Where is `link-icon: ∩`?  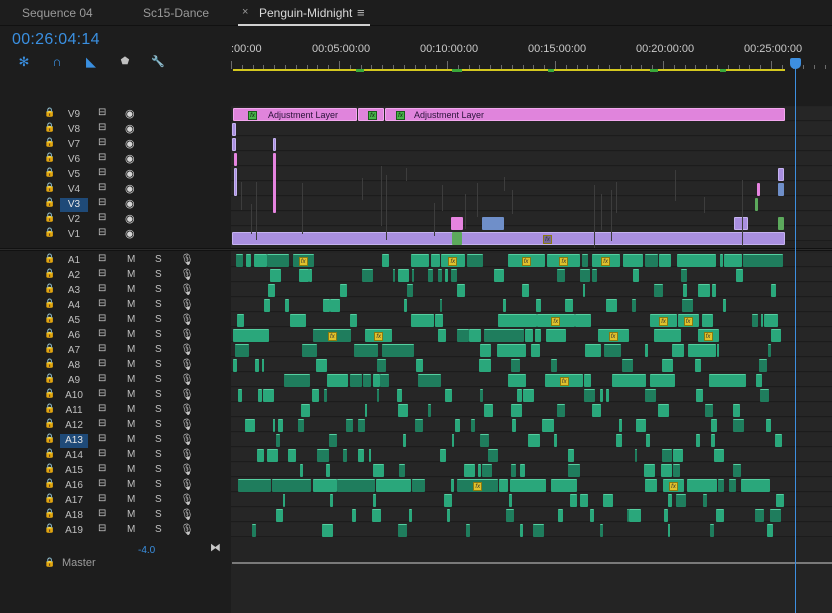
link-icon: ∩ is located at coordinates (57, 62).